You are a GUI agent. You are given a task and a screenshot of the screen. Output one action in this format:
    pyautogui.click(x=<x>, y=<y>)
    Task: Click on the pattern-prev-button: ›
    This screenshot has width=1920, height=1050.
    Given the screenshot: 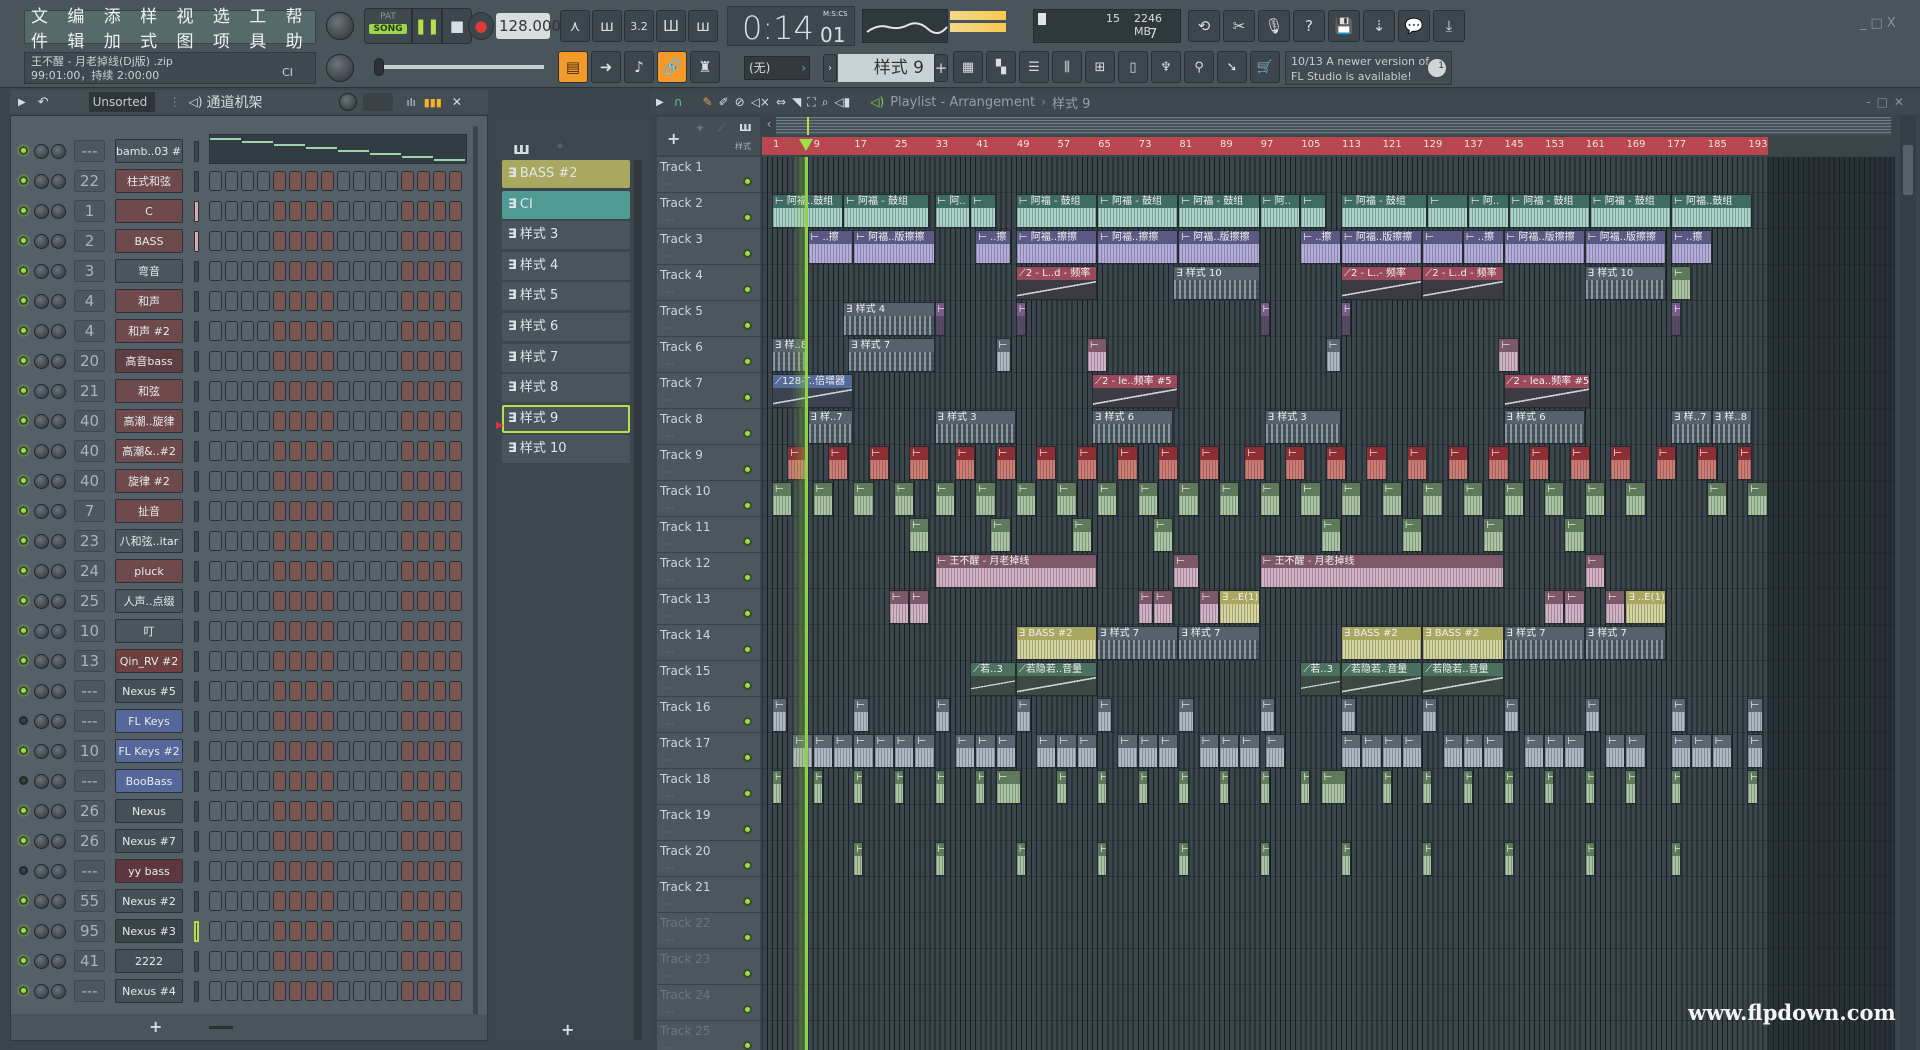 What is the action you would take?
    pyautogui.click(x=830, y=68)
    